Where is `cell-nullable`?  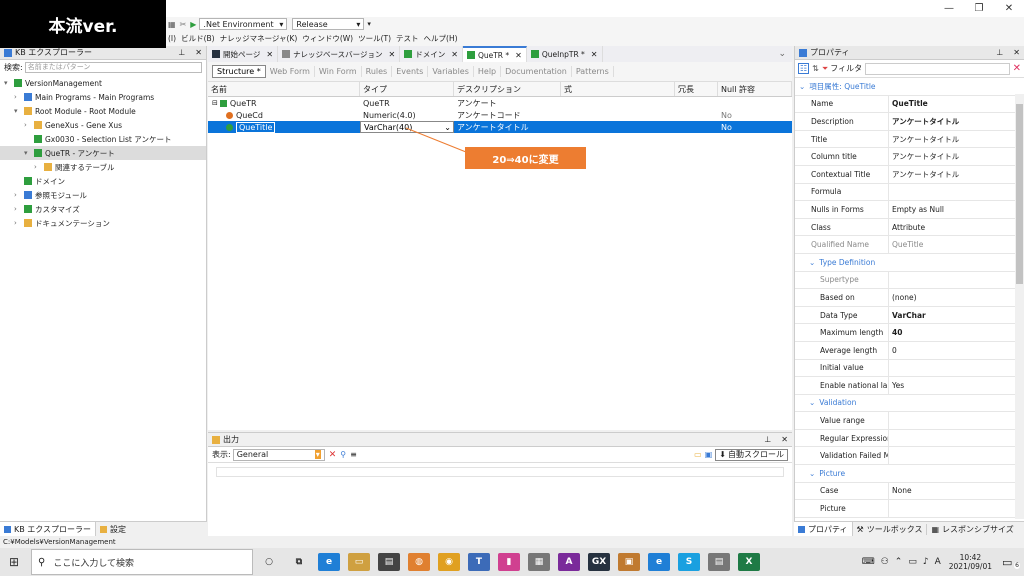
cell-nullable is located at coordinates (755, 103).